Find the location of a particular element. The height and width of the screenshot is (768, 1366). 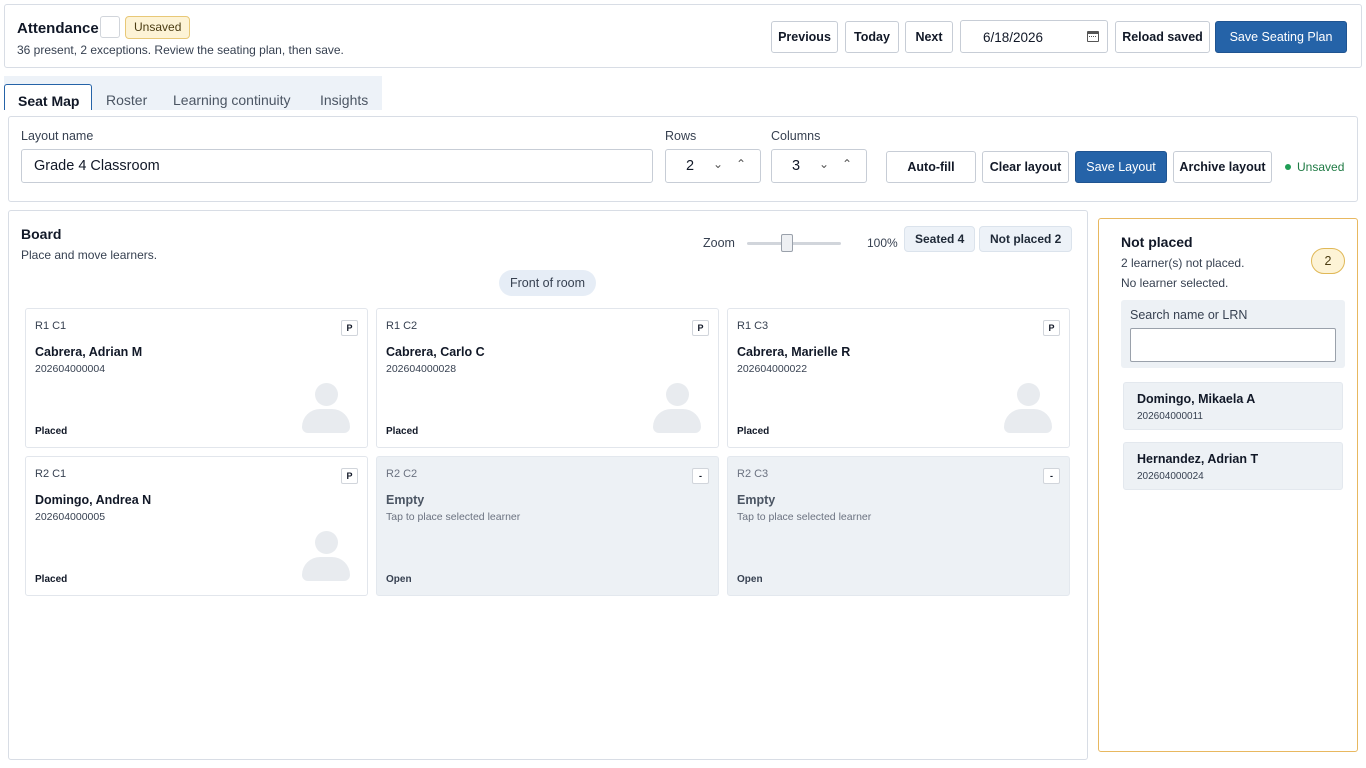

columns-value: 3 is located at coordinates (796, 166).